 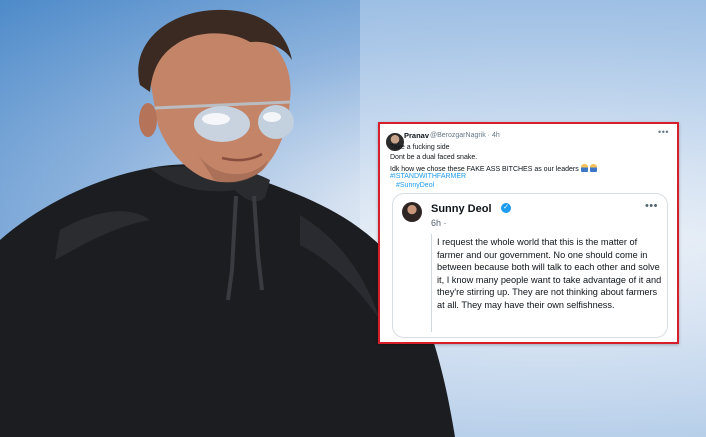 I want to click on hashtag-istandwithfarmer: #ISTANDWITHFARMER, so click(x=428, y=176).